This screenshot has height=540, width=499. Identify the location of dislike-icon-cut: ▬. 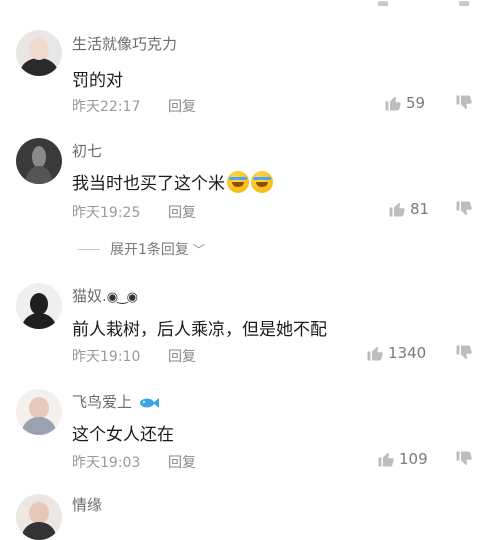
(464, 5).